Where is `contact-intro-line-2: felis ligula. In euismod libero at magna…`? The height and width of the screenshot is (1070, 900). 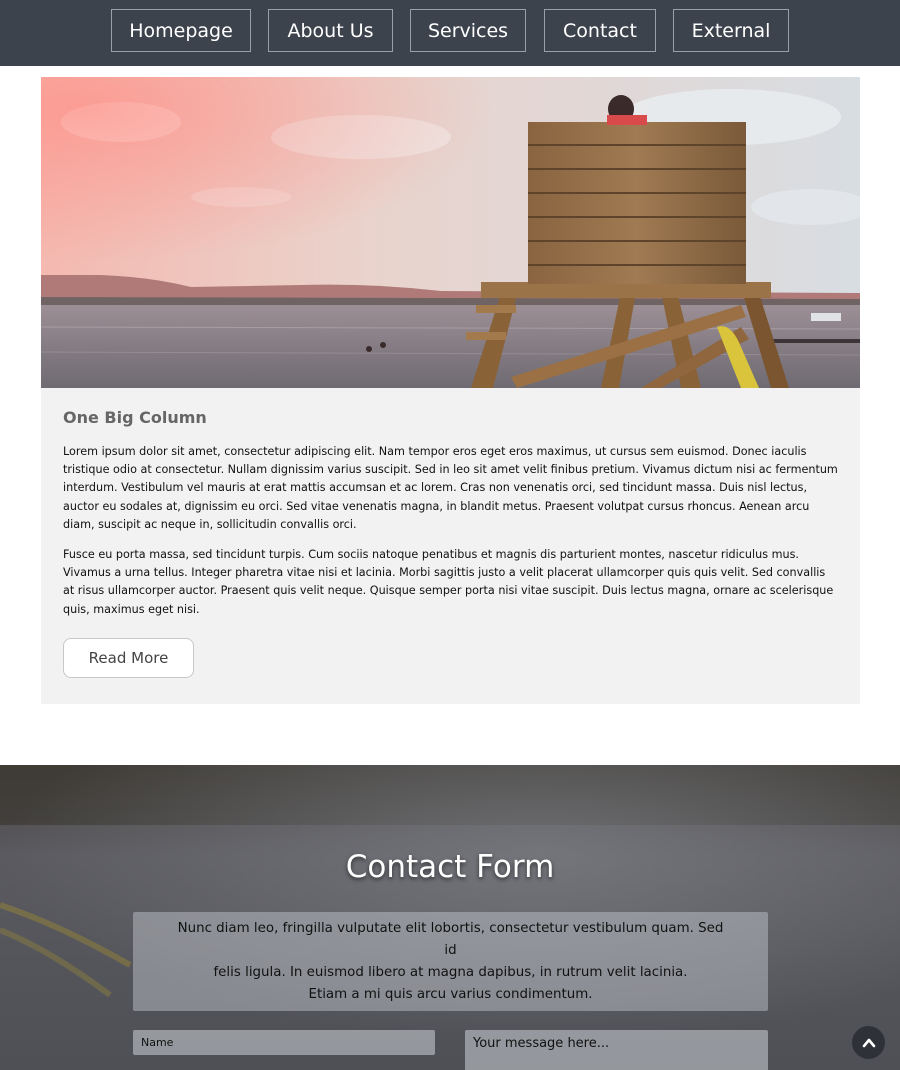
contact-intro-line-2: felis ligula. In euismod libero at magna… is located at coordinates (450, 972).